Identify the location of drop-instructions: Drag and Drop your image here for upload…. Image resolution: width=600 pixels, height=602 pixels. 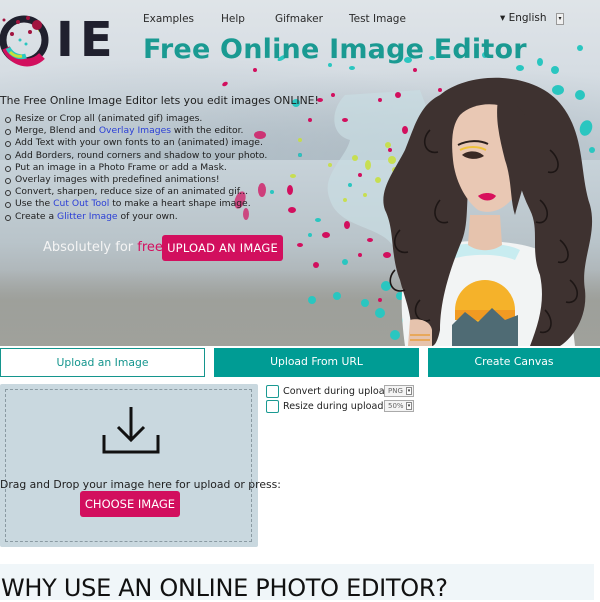
(140, 484).